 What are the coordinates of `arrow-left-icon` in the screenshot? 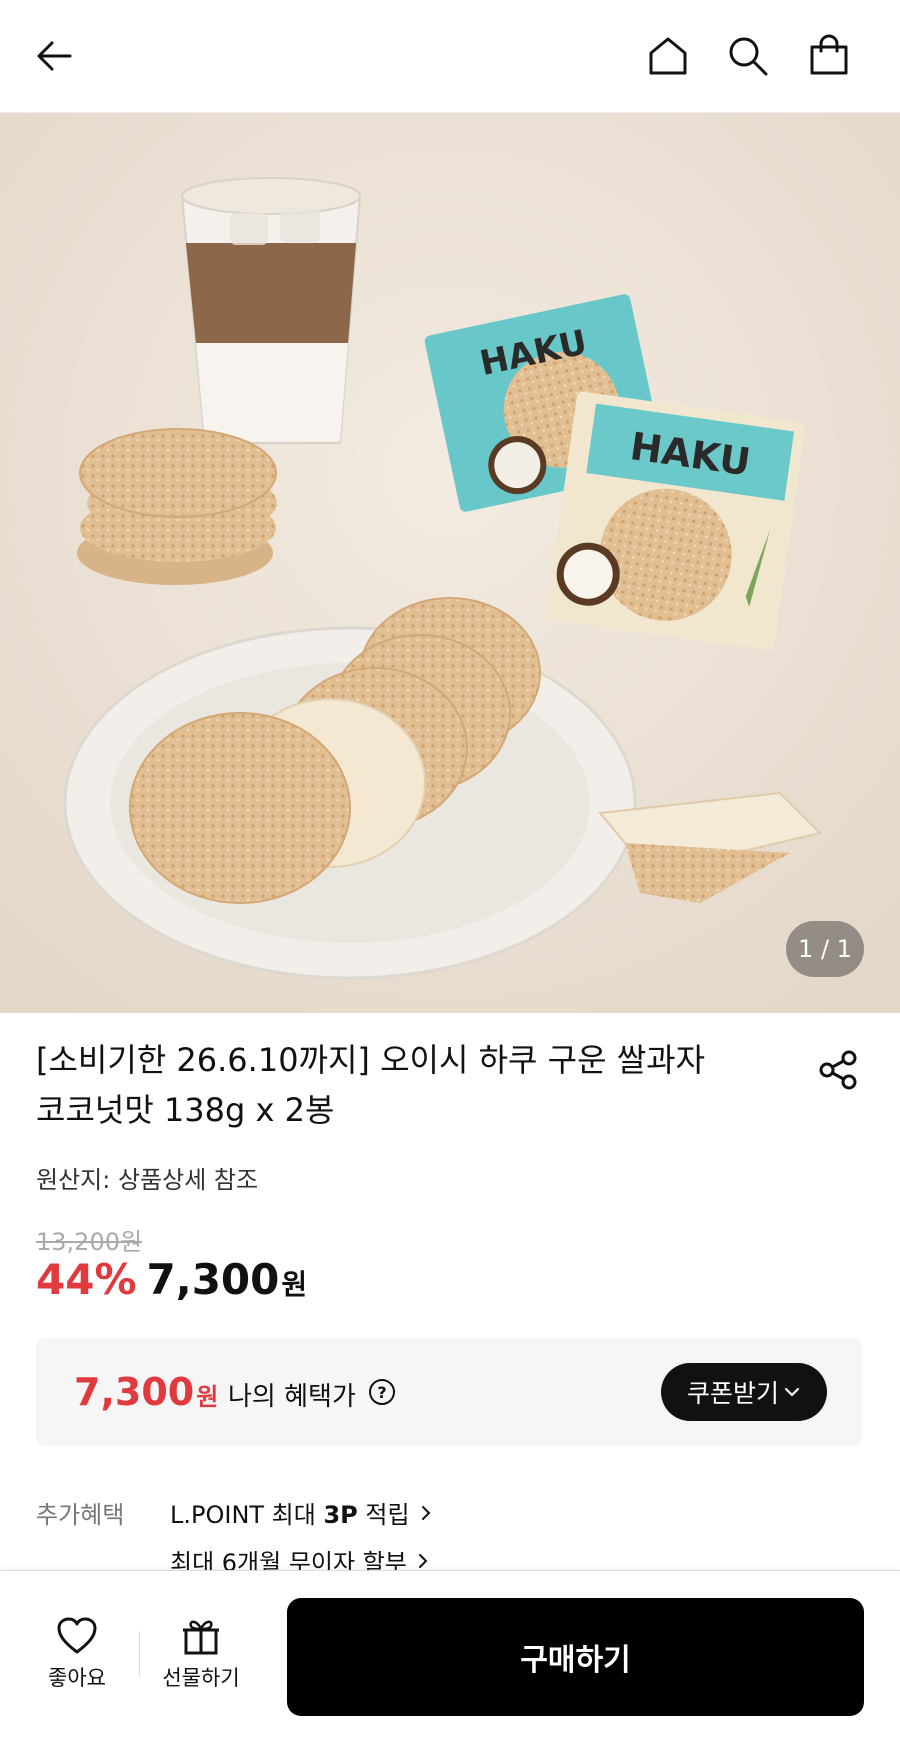 It's located at (54, 56).